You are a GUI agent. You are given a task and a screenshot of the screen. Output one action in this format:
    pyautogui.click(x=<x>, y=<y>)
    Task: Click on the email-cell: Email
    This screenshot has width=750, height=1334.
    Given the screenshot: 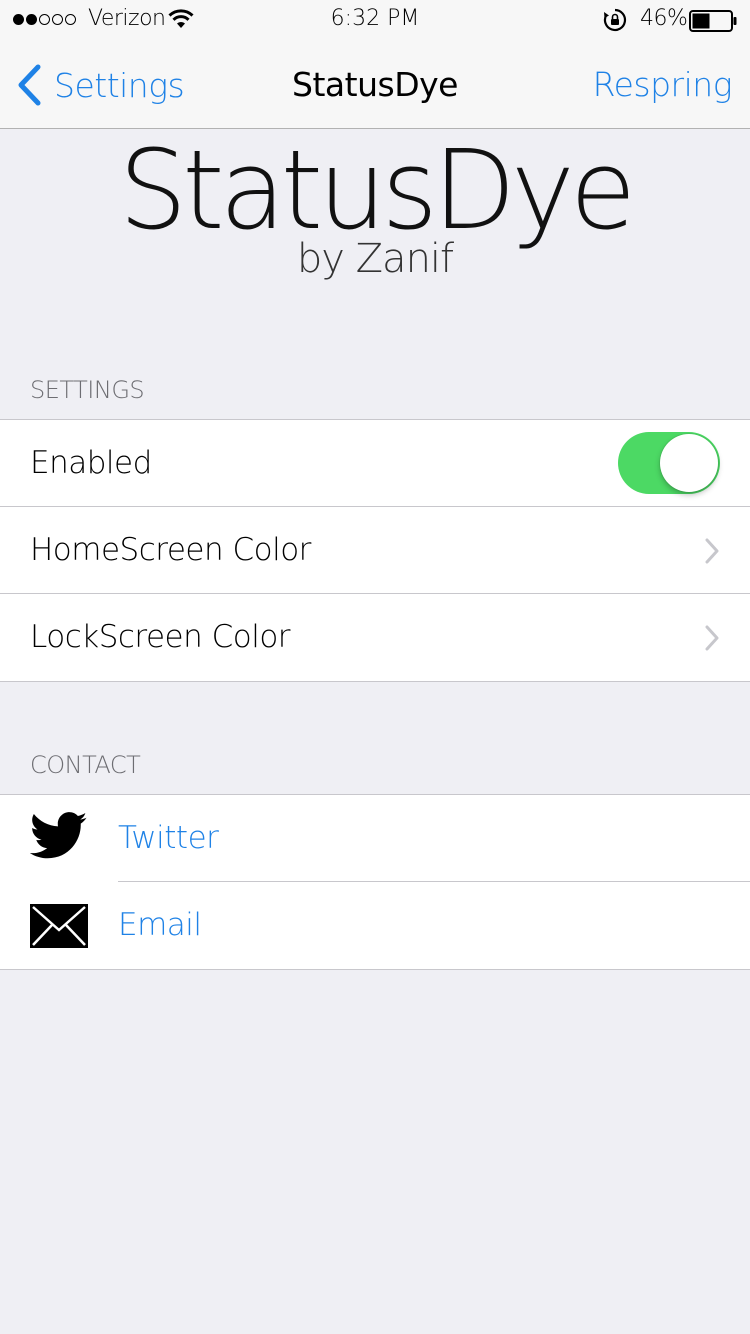 What is the action you would take?
    pyautogui.click(x=375, y=925)
    